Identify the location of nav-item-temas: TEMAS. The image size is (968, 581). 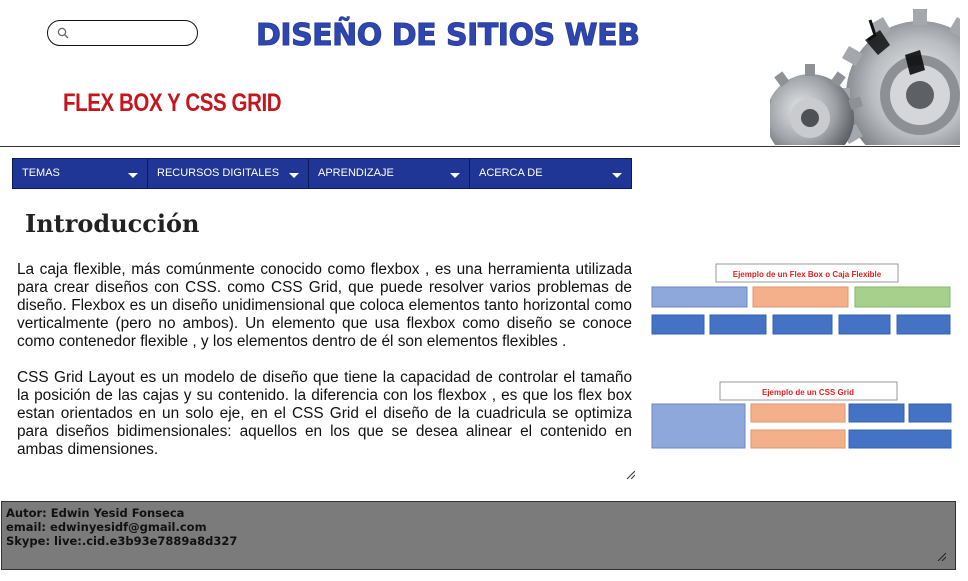
(80, 173).